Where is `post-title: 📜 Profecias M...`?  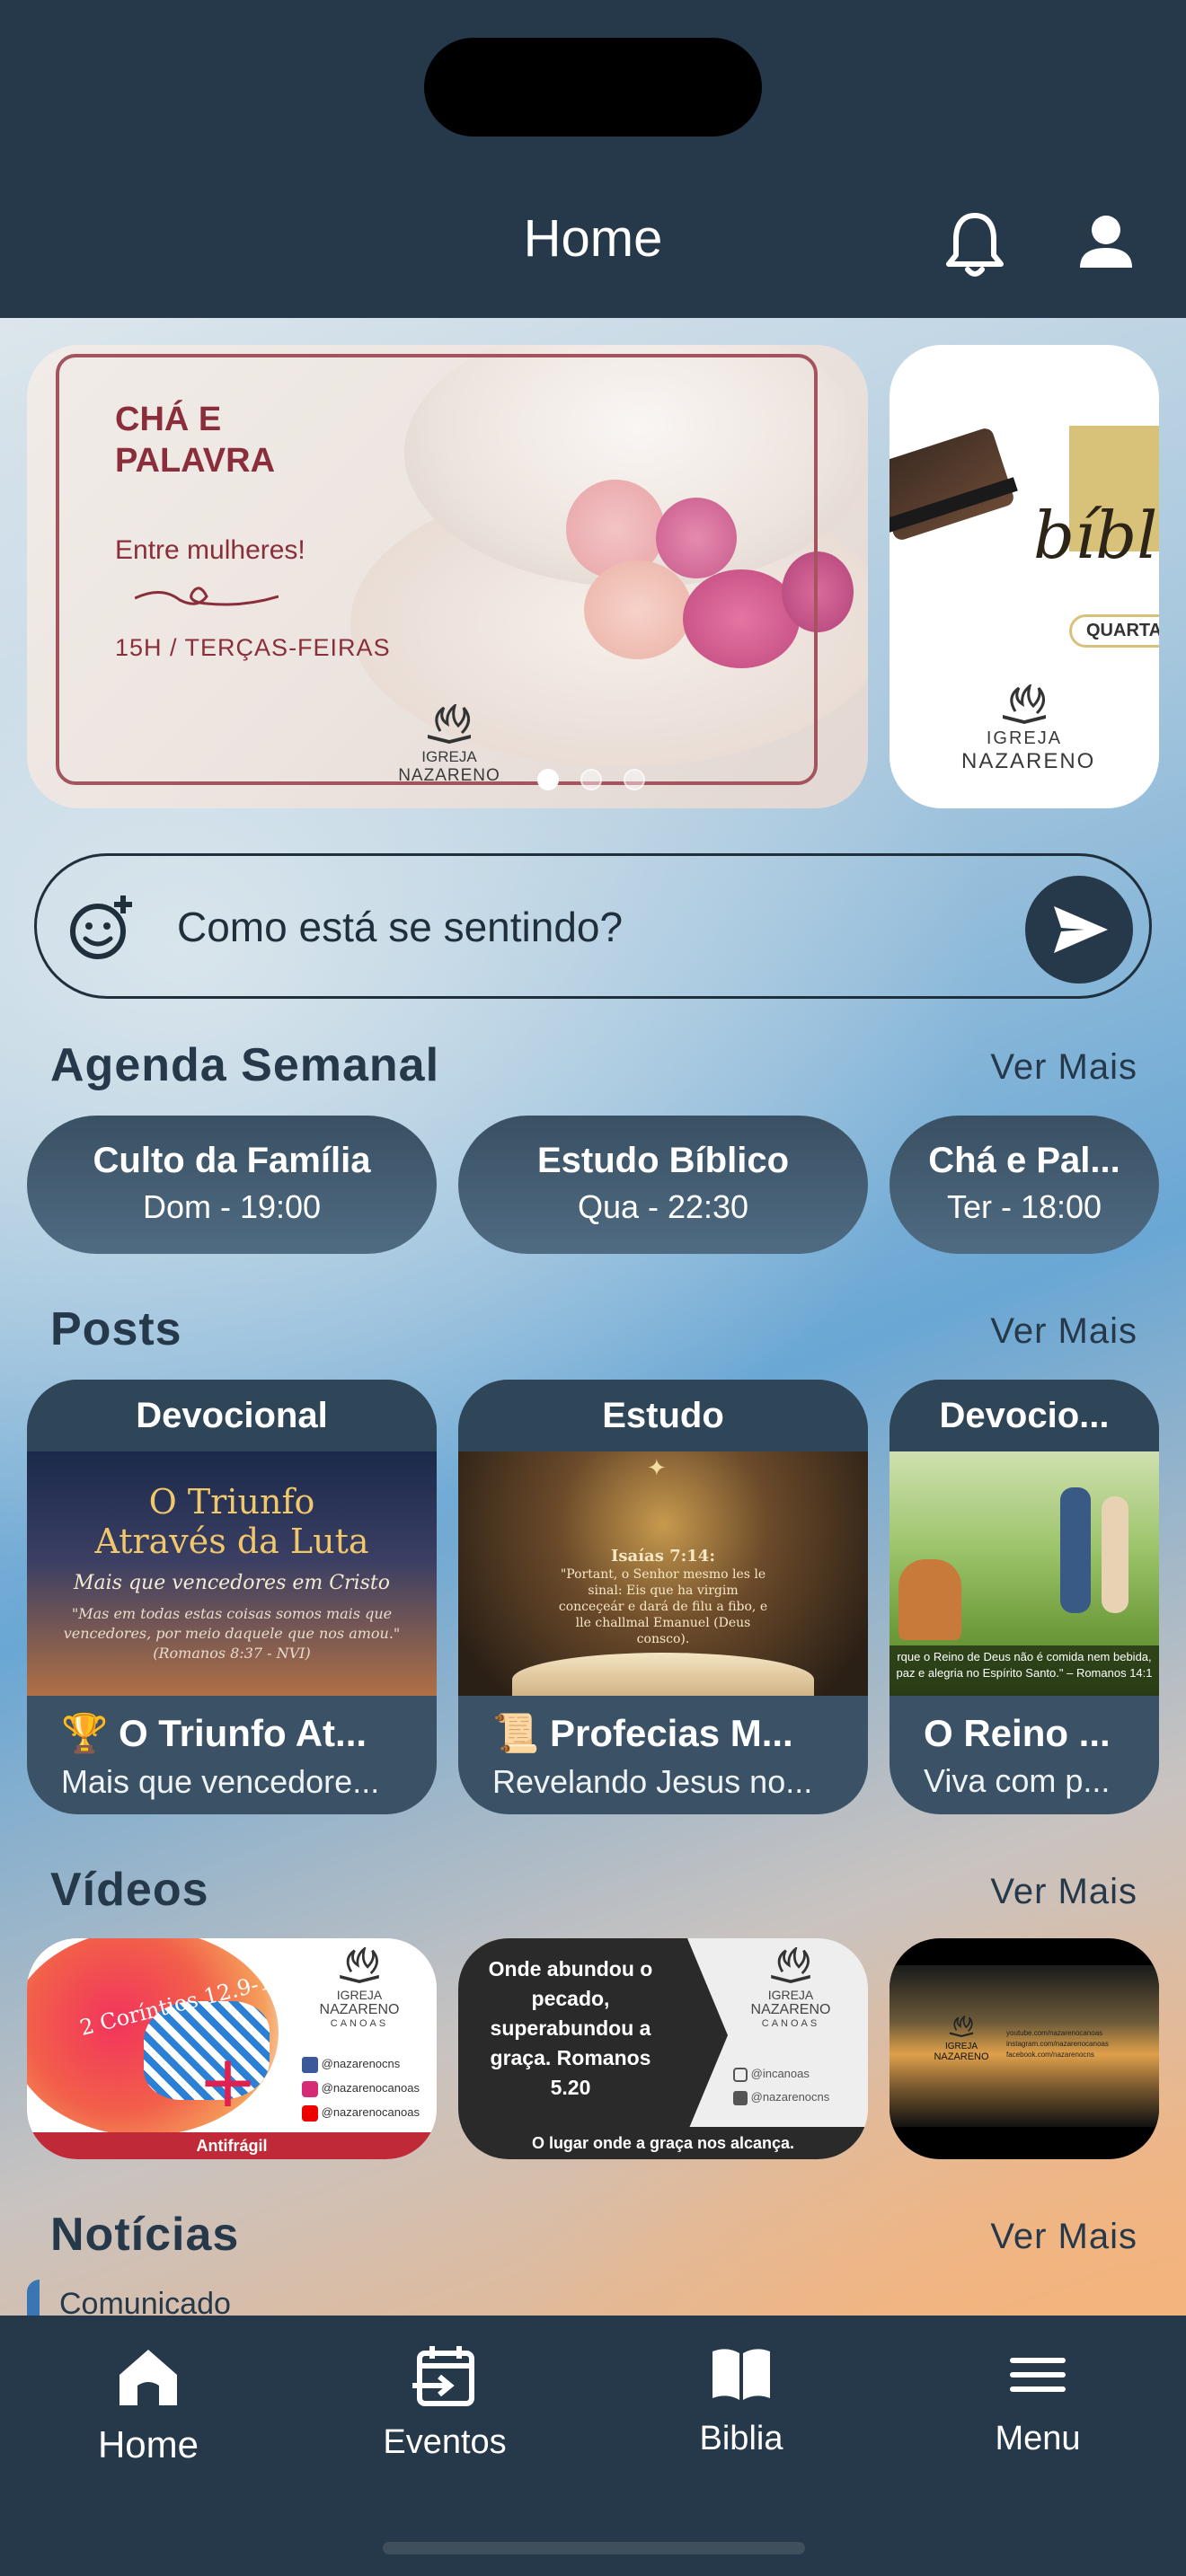 post-title: 📜 Profecias M... is located at coordinates (642, 1733).